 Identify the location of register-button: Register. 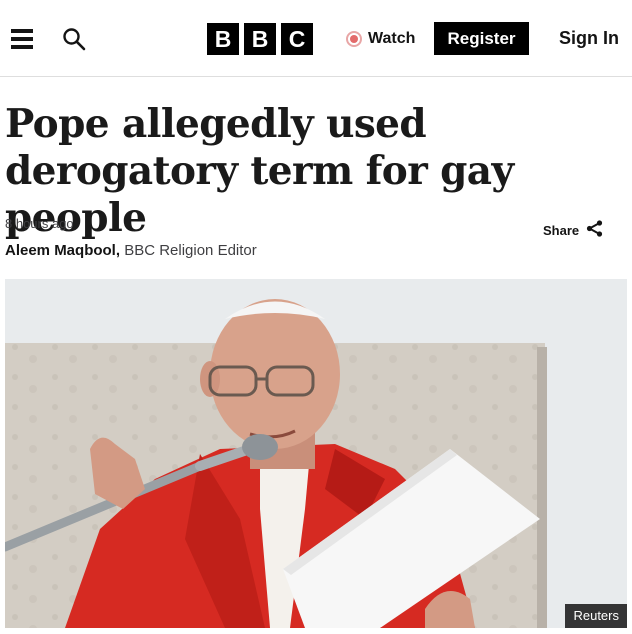
(481, 38).